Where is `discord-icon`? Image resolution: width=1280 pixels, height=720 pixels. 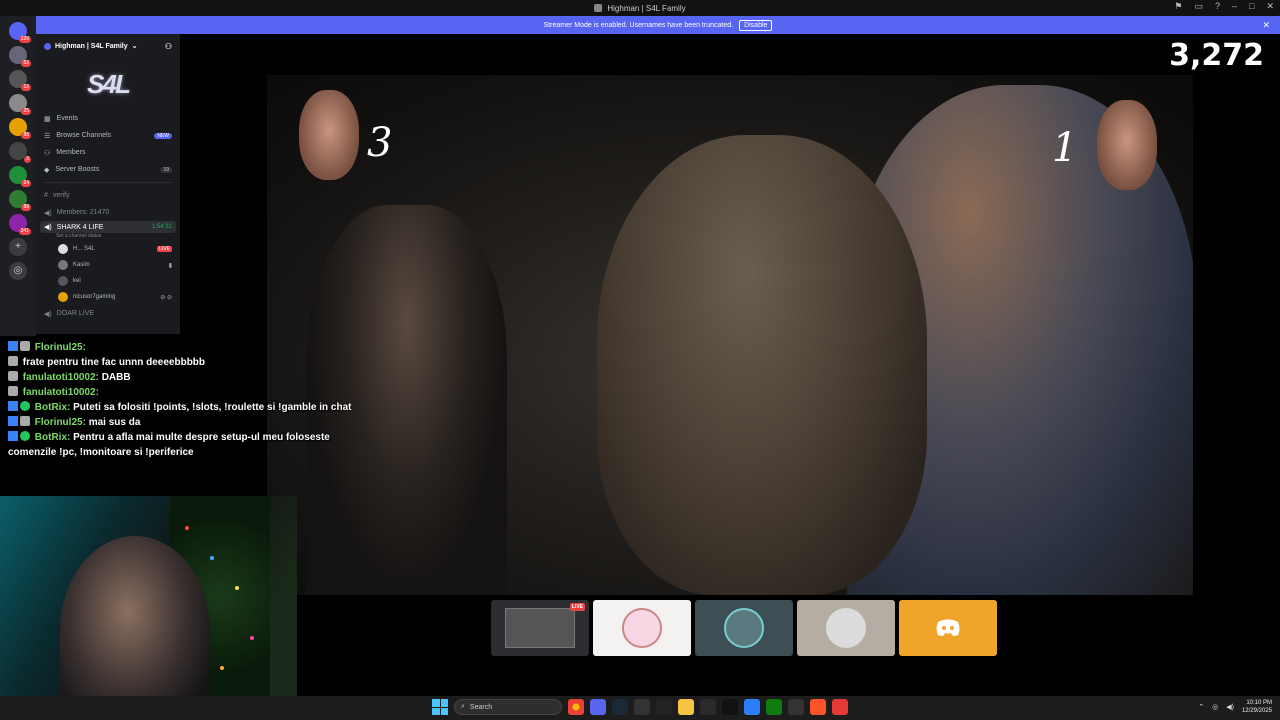
discord-icon is located at coordinates (598, 707).